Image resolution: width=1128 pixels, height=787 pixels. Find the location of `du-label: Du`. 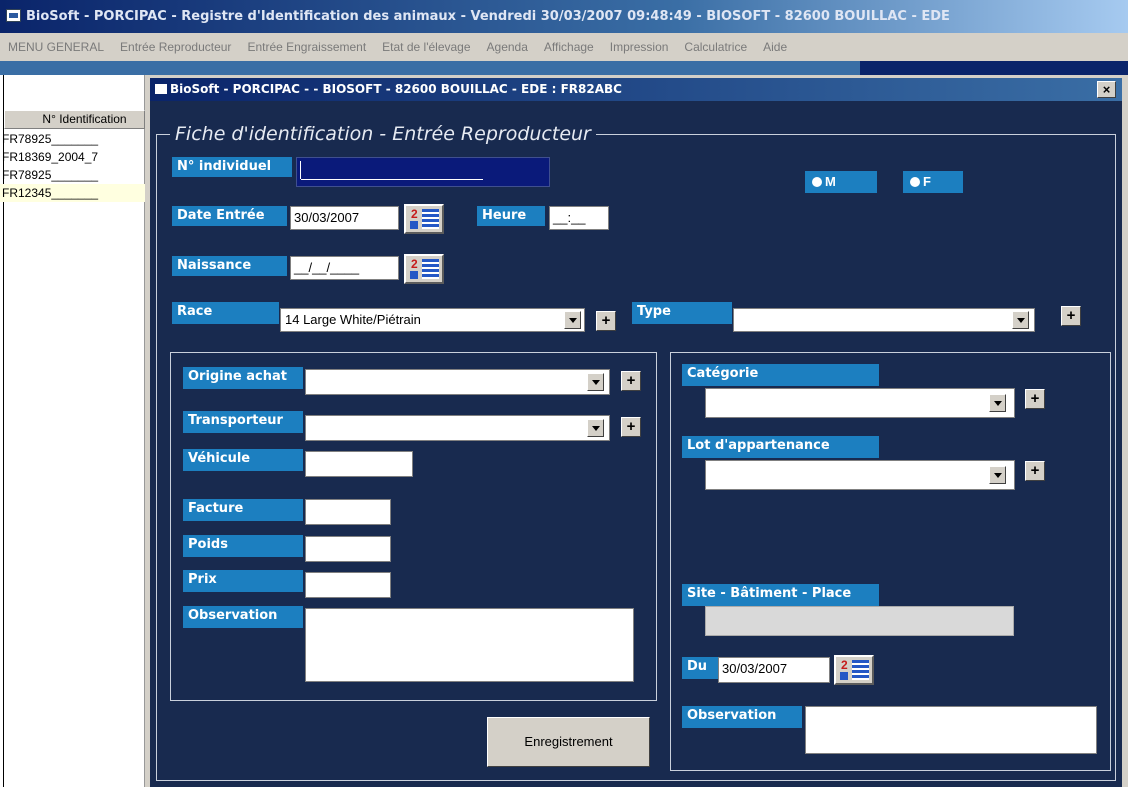

du-label: Du is located at coordinates (702, 668).